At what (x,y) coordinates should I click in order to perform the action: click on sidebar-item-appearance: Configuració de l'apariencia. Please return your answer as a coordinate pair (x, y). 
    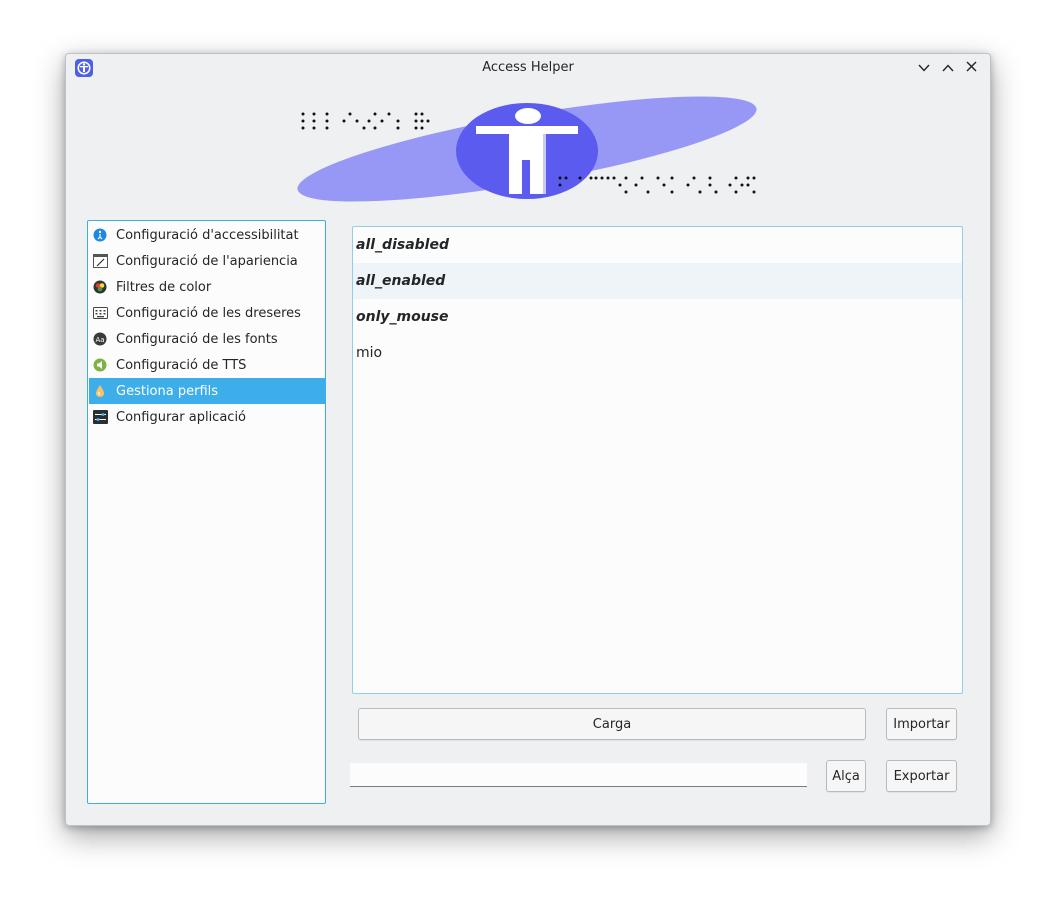
    Looking at the image, I should click on (207, 261).